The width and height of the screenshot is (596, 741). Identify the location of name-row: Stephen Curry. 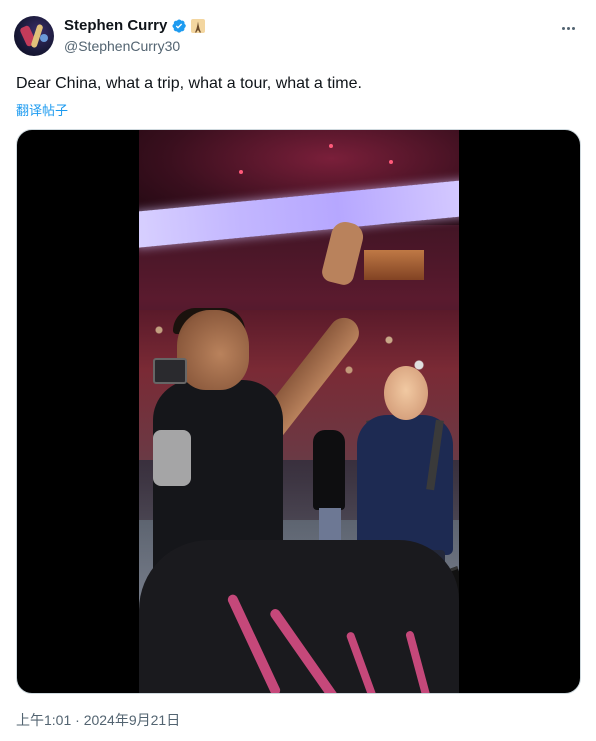
(135, 25).